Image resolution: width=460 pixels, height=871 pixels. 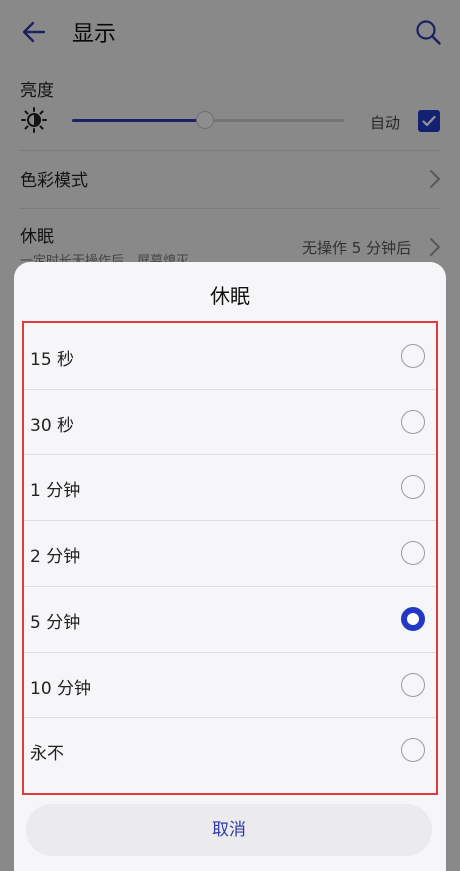 What do you see at coordinates (52, 360) in the screenshot?
I see `option-label: 15 秒` at bounding box center [52, 360].